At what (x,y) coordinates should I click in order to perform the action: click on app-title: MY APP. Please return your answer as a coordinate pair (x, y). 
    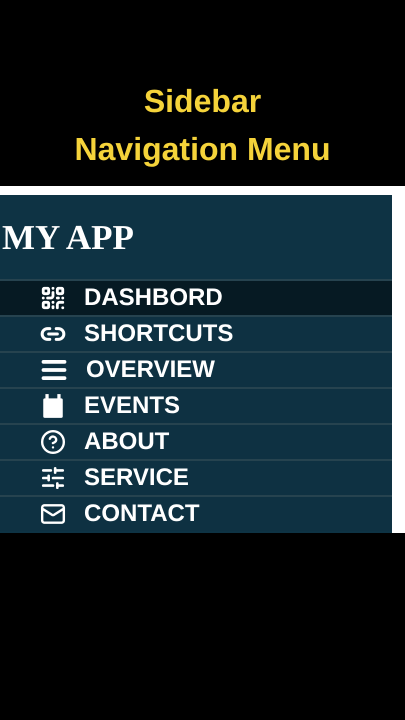
    Looking at the image, I should click on (68, 237).